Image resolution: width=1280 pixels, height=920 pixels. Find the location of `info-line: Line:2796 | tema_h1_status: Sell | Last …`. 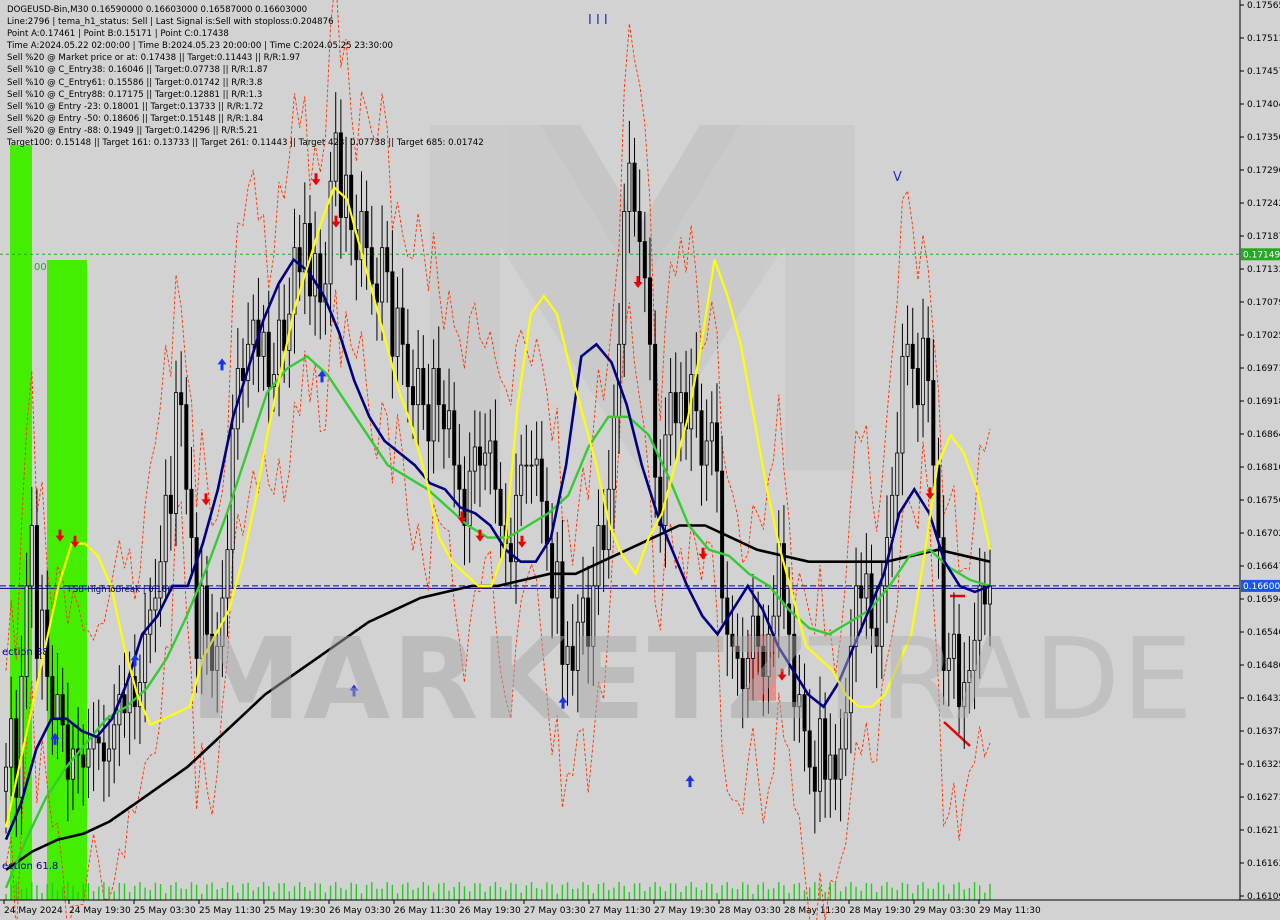

info-line: Line:2796 | tema_h1_status: Sell | Last … is located at coordinates (170, 22).